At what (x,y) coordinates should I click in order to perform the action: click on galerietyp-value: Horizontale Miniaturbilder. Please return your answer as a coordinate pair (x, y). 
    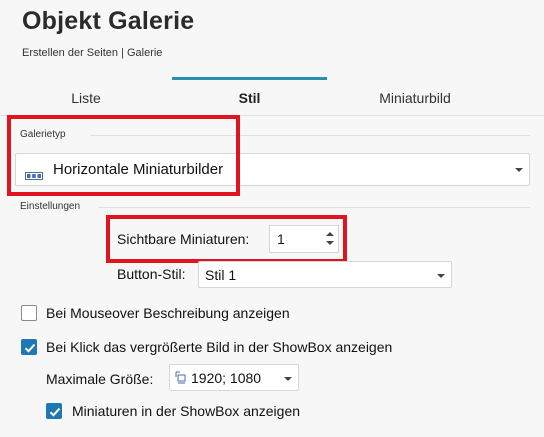
    Looking at the image, I should click on (138, 169).